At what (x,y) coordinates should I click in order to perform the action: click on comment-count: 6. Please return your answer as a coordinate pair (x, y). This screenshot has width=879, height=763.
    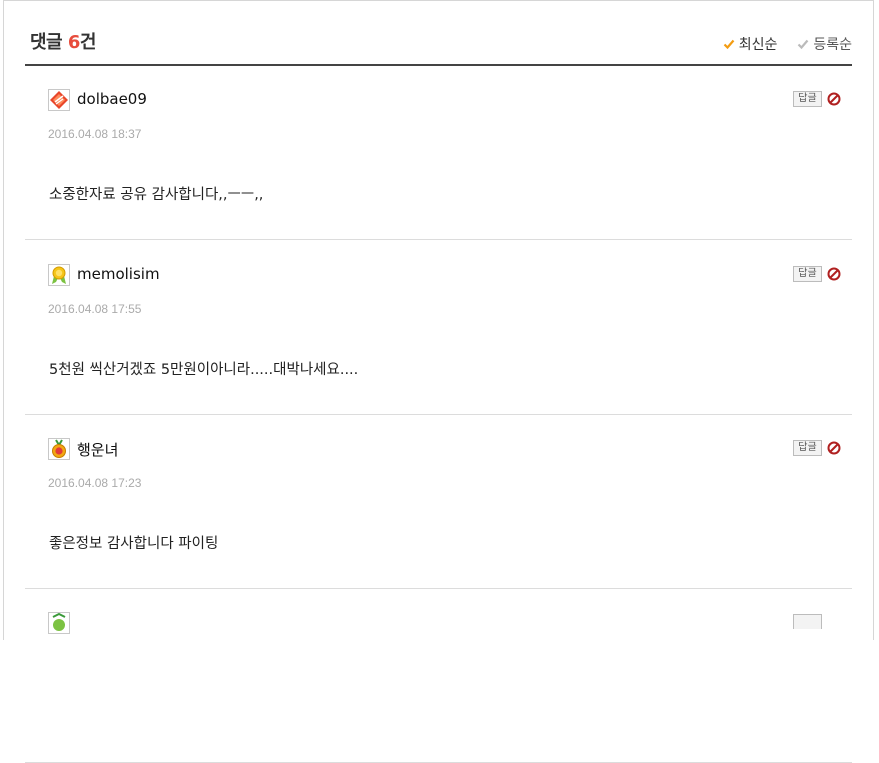
    Looking at the image, I should click on (74, 42).